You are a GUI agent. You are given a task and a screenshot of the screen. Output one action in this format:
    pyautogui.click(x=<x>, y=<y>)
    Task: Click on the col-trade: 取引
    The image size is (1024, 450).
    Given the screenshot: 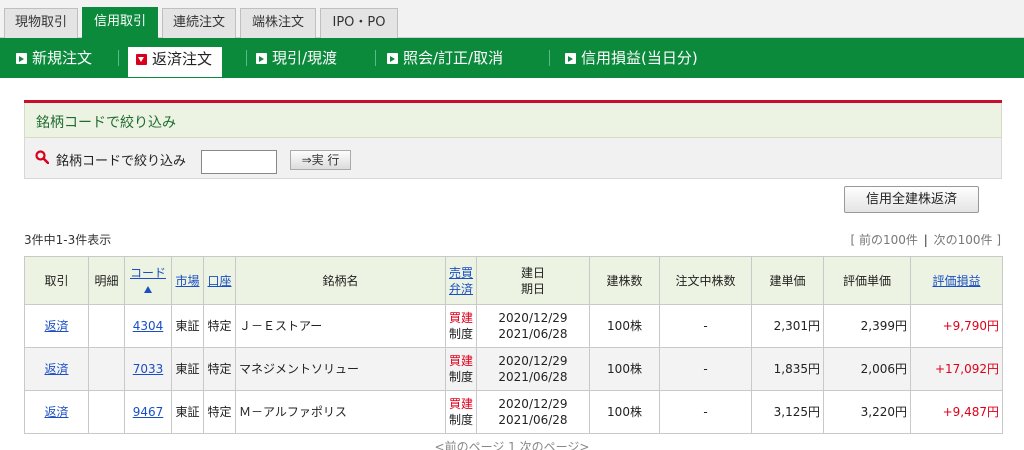 What is the action you would take?
    pyautogui.click(x=56, y=280)
    